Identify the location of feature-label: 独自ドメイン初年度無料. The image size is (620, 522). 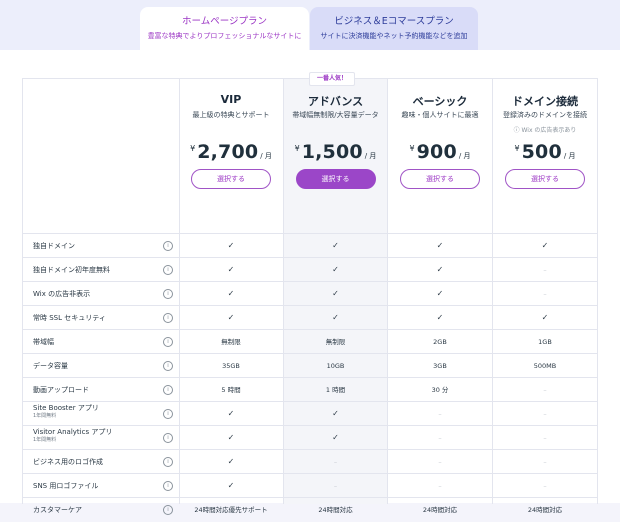
(71, 270).